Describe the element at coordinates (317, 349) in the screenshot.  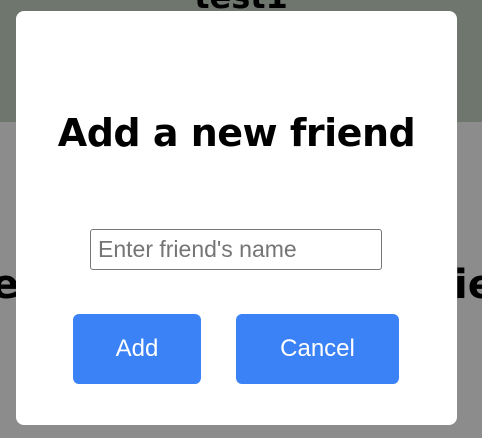
I see `cancel-button: Cancel` at that location.